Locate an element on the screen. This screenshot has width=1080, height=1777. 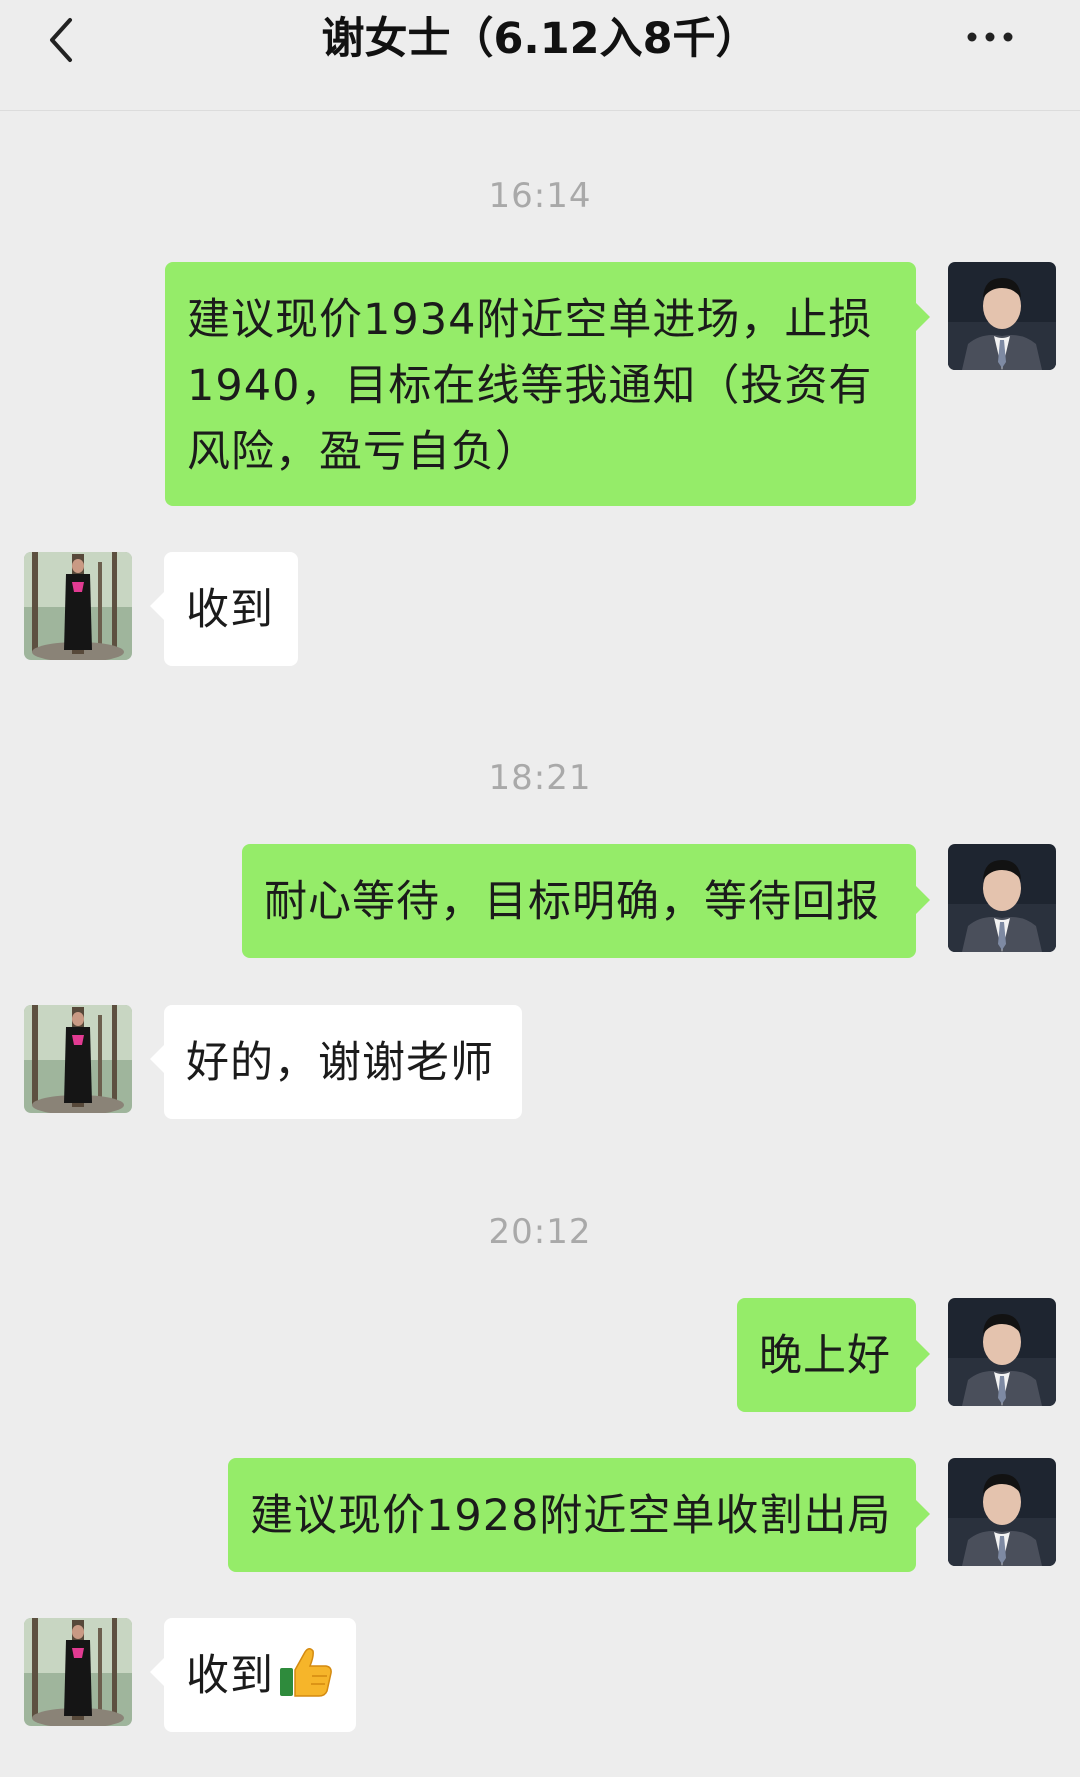
timestamp: 16:14 is located at coordinates (540, 196).